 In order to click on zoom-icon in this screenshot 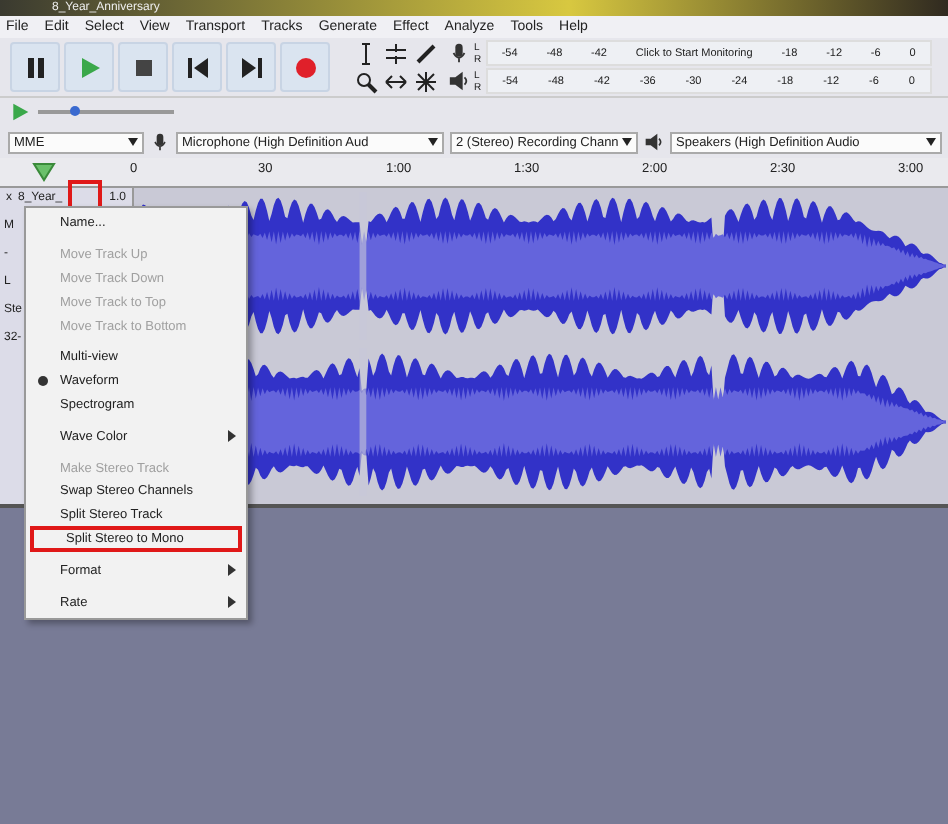, I will do `click(366, 81)`.